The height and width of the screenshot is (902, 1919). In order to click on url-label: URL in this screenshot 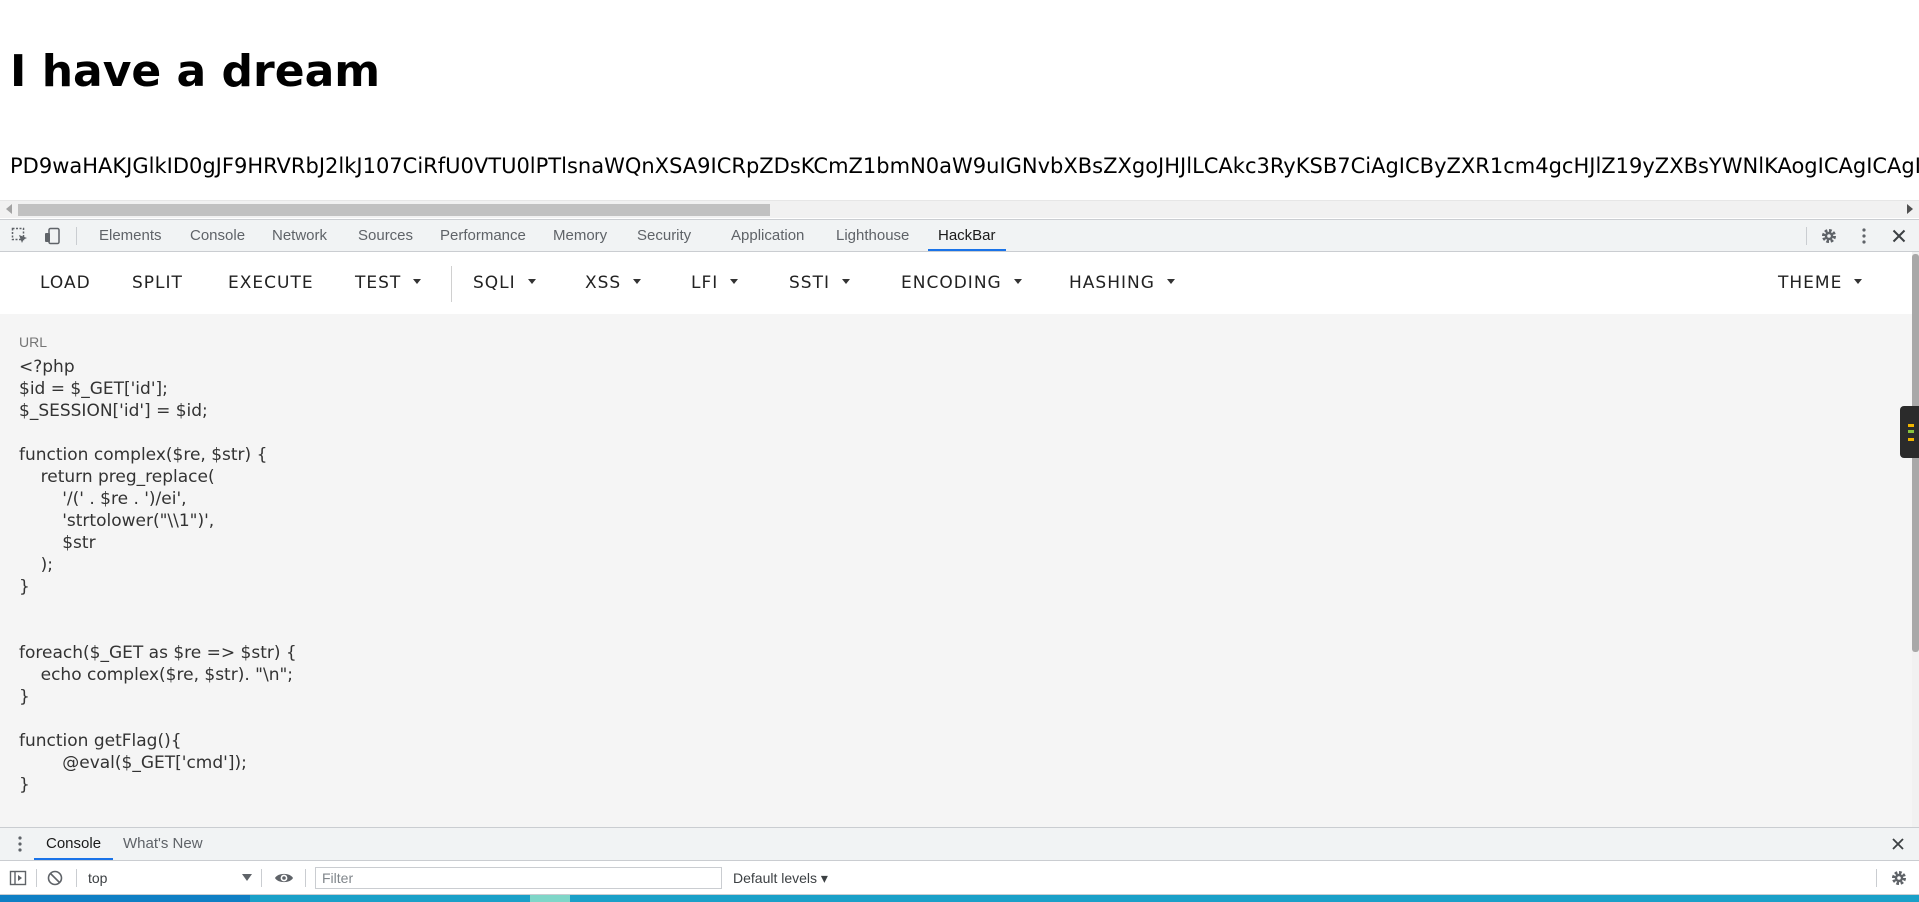, I will do `click(33, 342)`.